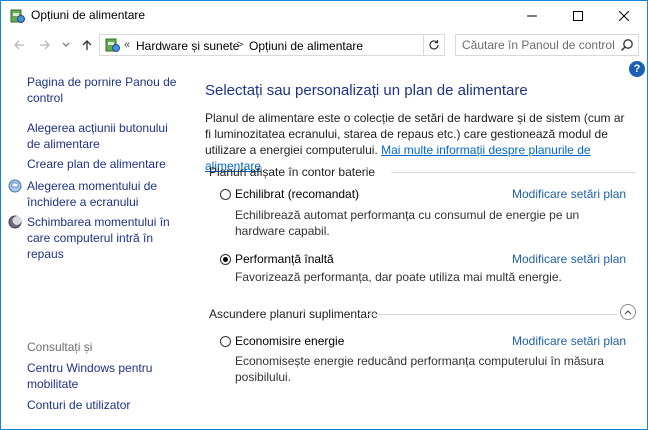 This screenshot has height=430, width=648. I want to click on plan-power-saver-radio, so click(225, 341).